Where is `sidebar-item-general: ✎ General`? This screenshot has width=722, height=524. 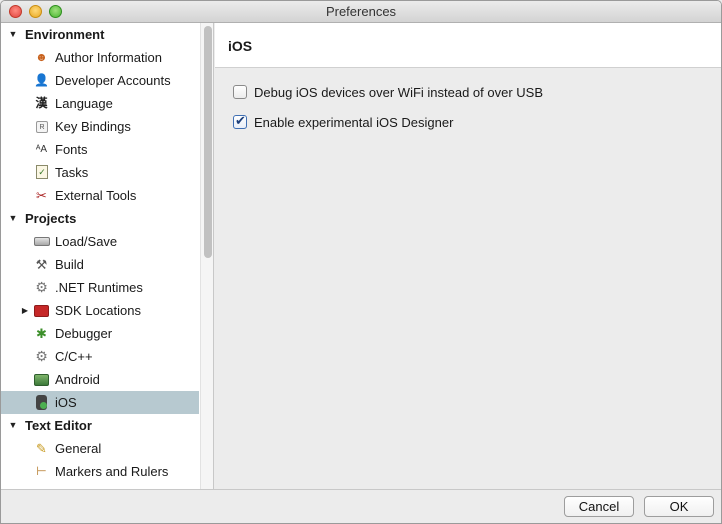 sidebar-item-general: ✎ General is located at coordinates (100, 448).